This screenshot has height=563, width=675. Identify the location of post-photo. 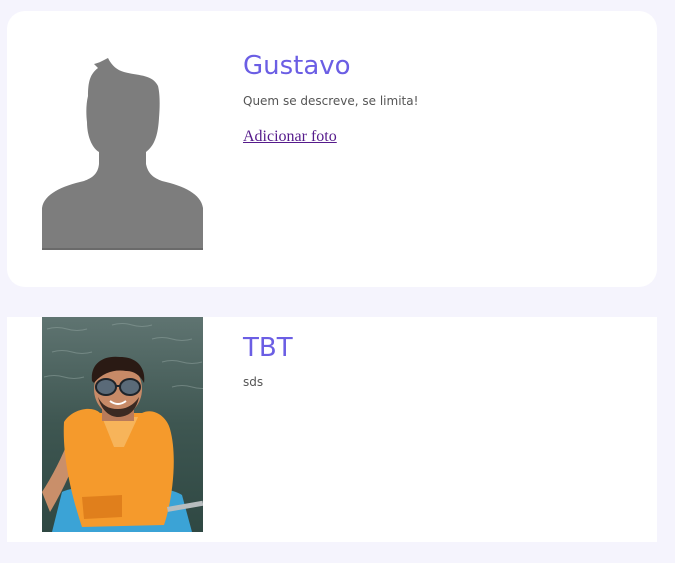
(122, 424).